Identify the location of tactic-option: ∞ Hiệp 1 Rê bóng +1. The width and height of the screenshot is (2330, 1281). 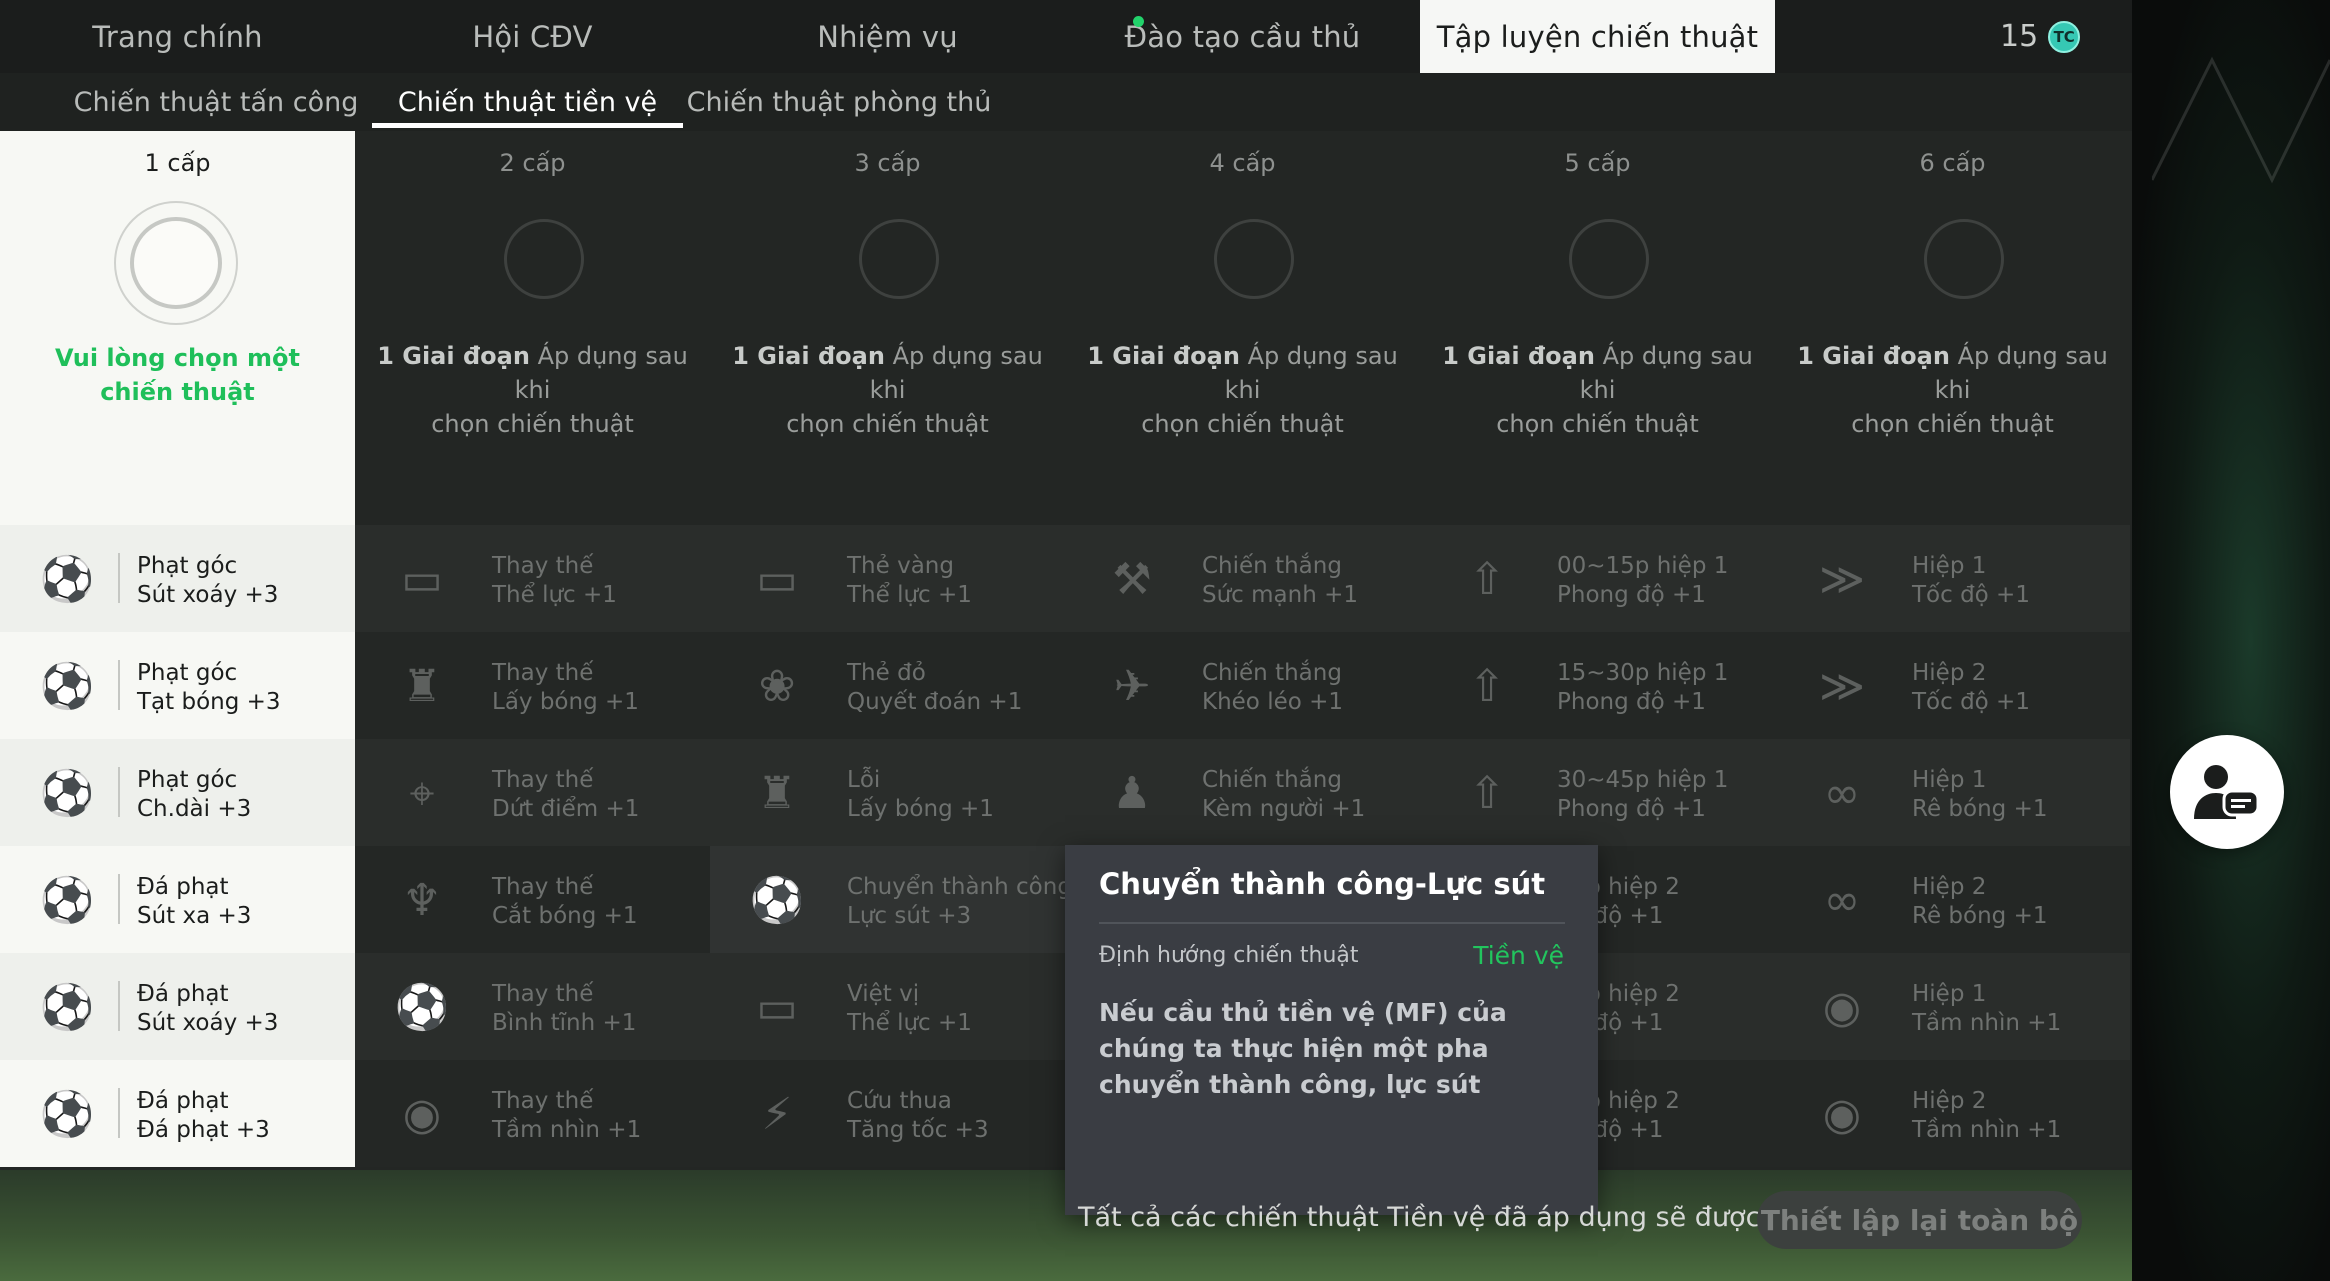
(1952, 792).